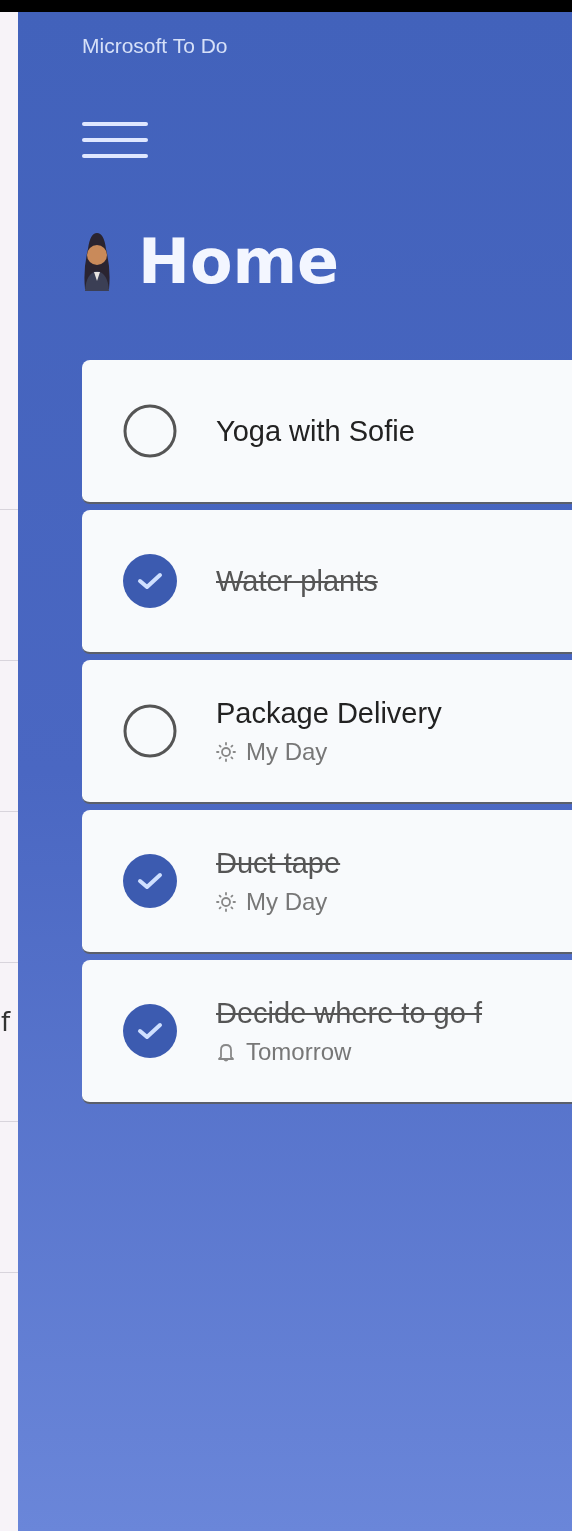  I want to click on menu-icon, so click(115, 140).